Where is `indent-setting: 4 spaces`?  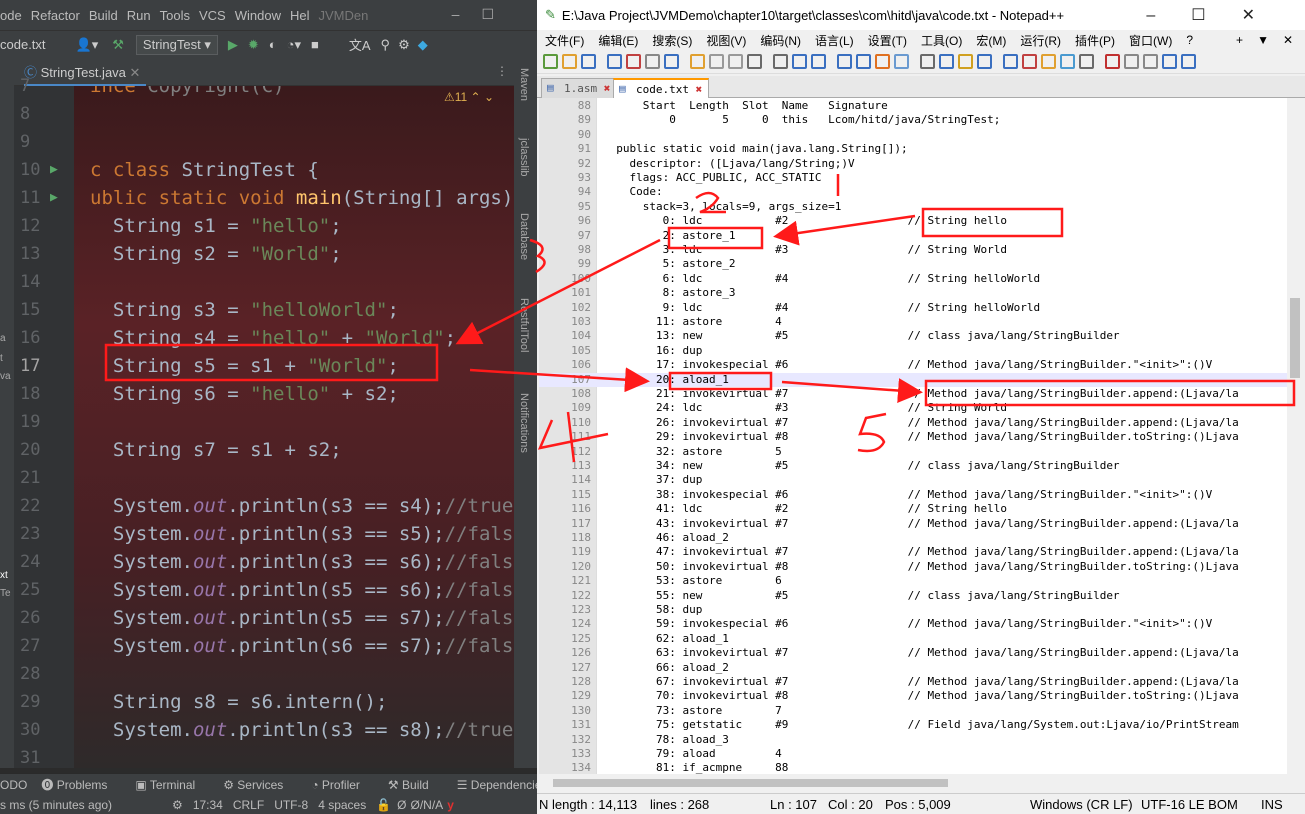
indent-setting: 4 spaces is located at coordinates (342, 805).